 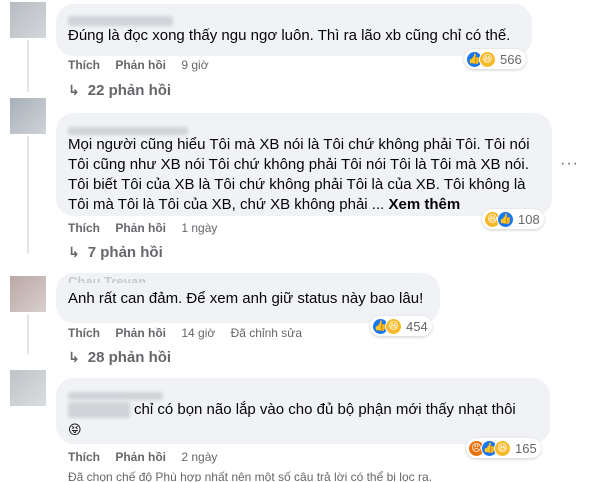 I want to click on like-icon: 👍, so click(x=505, y=219).